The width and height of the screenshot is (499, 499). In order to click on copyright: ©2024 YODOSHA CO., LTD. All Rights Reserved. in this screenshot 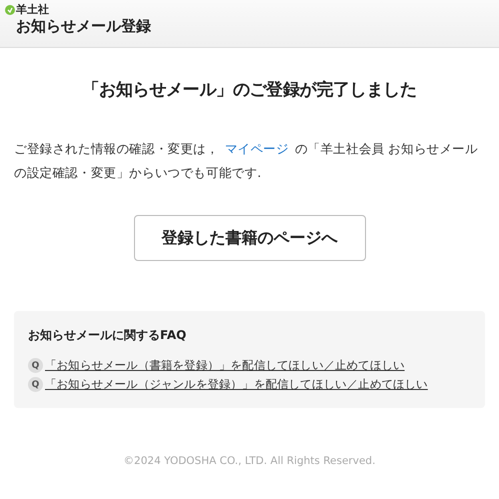, I will do `click(250, 461)`.